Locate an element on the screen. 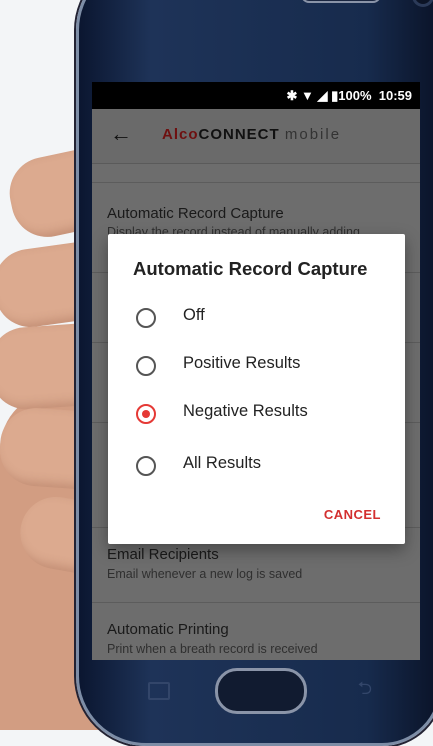 This screenshot has width=433, height=746. setting-title: Automatic Record Capture is located at coordinates (195, 213).